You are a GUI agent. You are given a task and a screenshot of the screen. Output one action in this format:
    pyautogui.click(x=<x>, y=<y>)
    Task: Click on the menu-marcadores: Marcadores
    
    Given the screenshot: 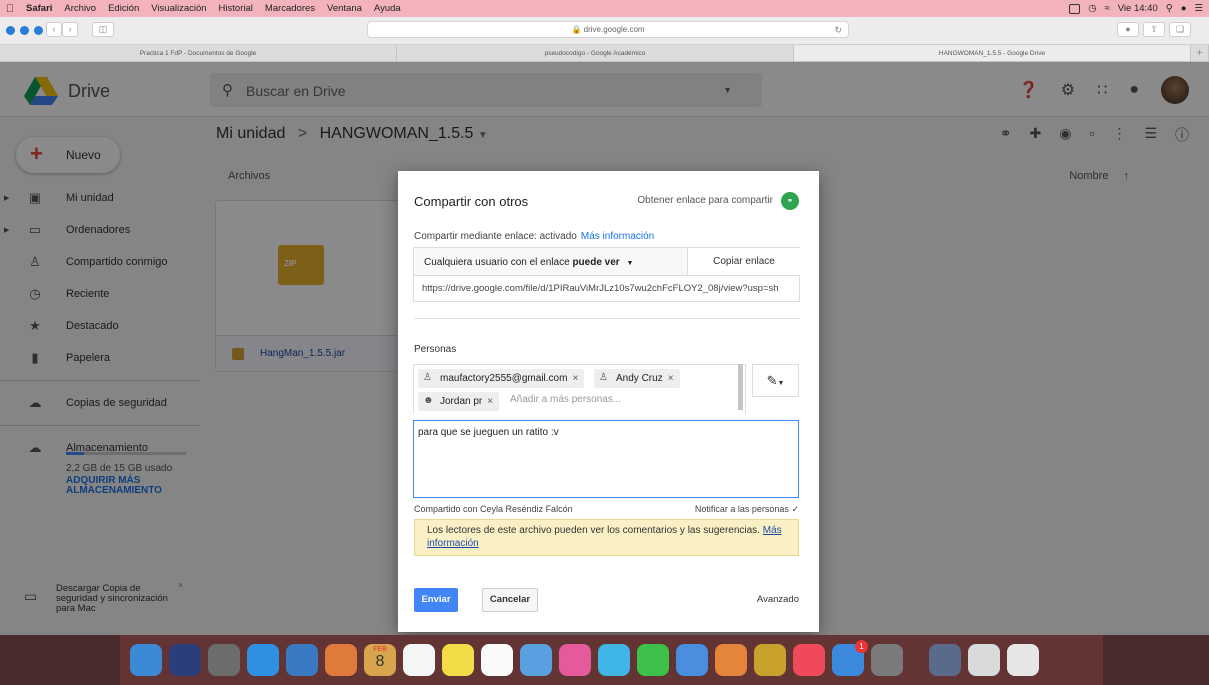 What is the action you would take?
    pyautogui.click(x=290, y=8)
    